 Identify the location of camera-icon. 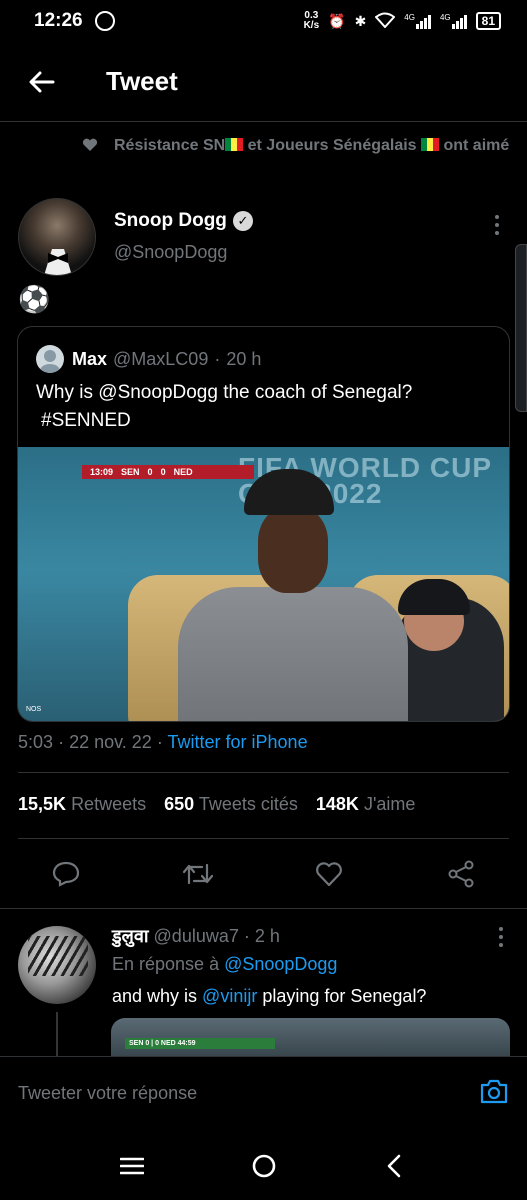
(494, 1091).